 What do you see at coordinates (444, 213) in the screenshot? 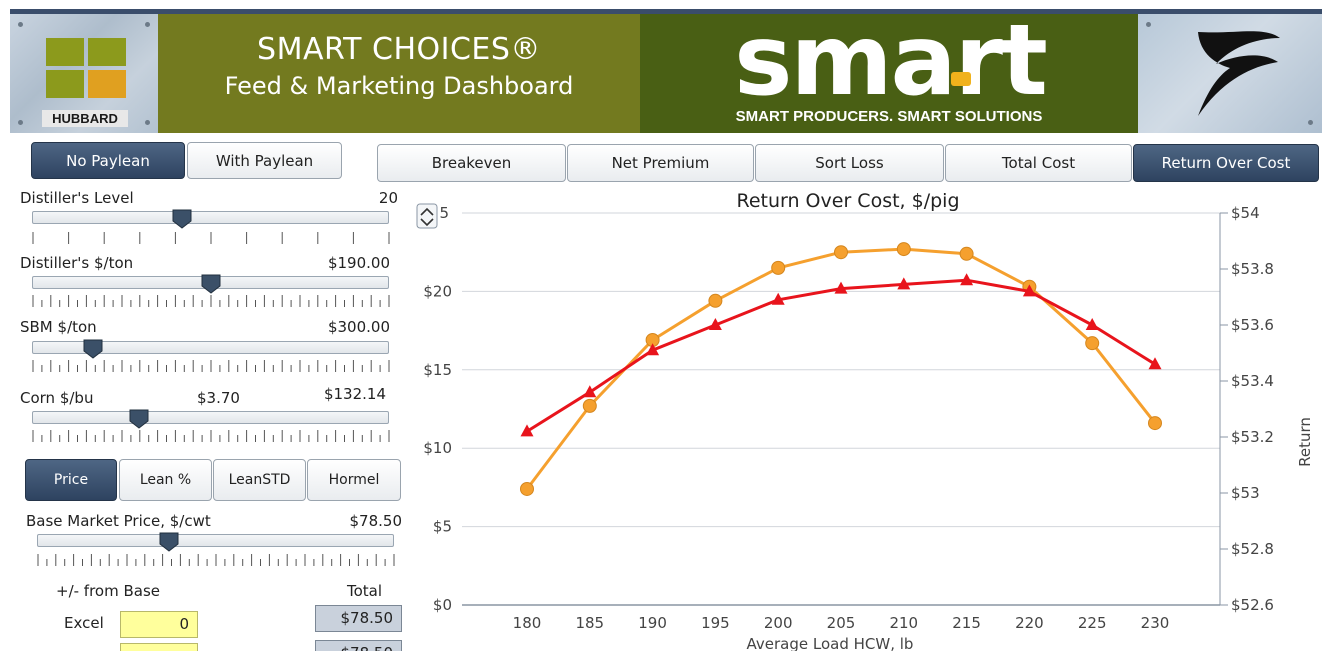
I see `left-axis-tick-label: 5` at bounding box center [444, 213].